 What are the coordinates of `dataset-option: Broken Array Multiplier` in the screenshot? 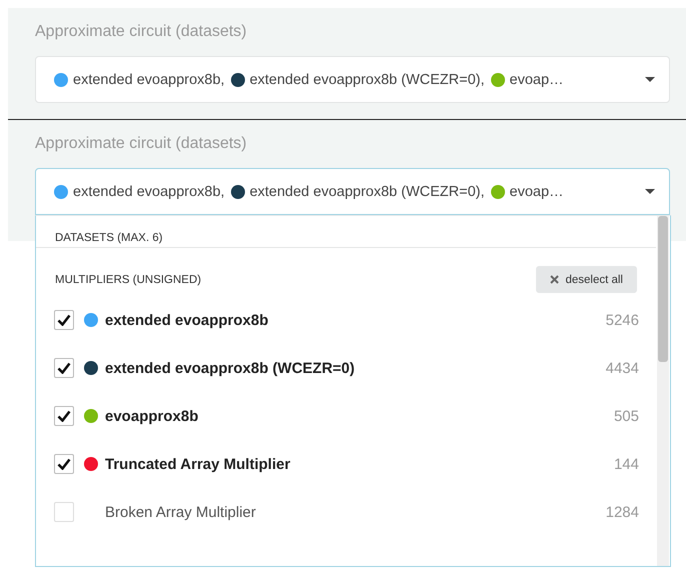 It's located at (180, 512).